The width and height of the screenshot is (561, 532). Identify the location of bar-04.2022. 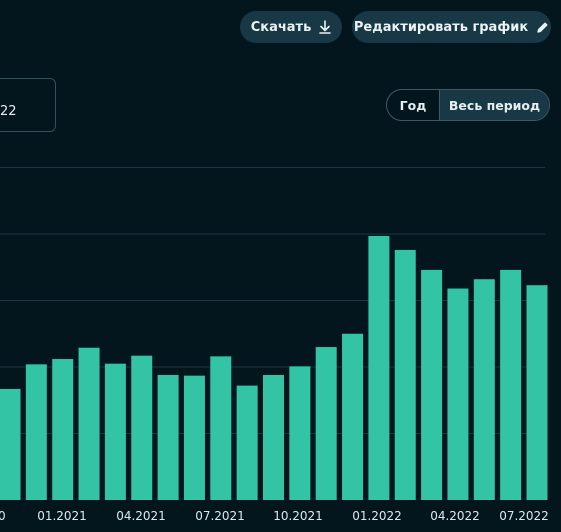
(484, 389).